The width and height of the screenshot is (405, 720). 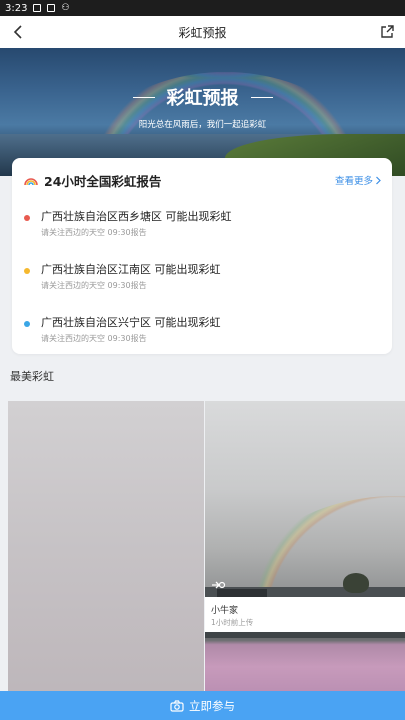 I want to click on view-more-link: 查看更多, so click(x=358, y=180).